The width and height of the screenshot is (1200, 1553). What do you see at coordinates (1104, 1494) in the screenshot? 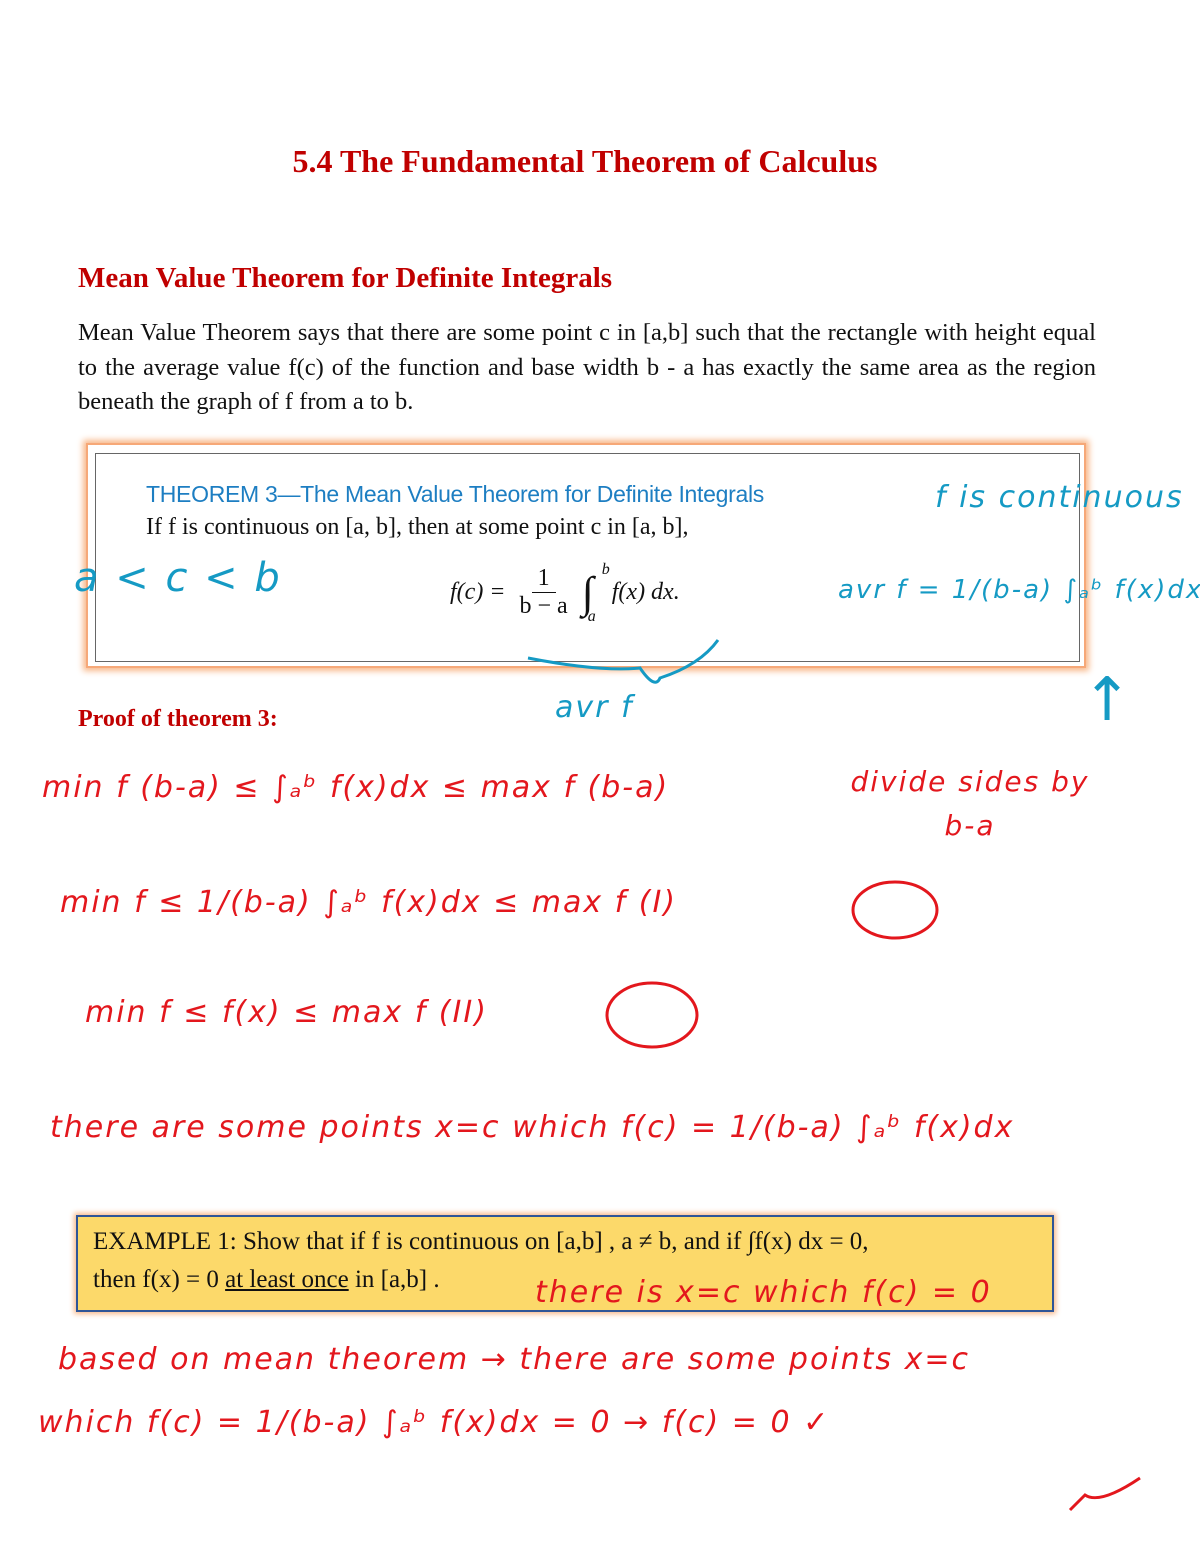
I see `checkmark-icon` at bounding box center [1104, 1494].